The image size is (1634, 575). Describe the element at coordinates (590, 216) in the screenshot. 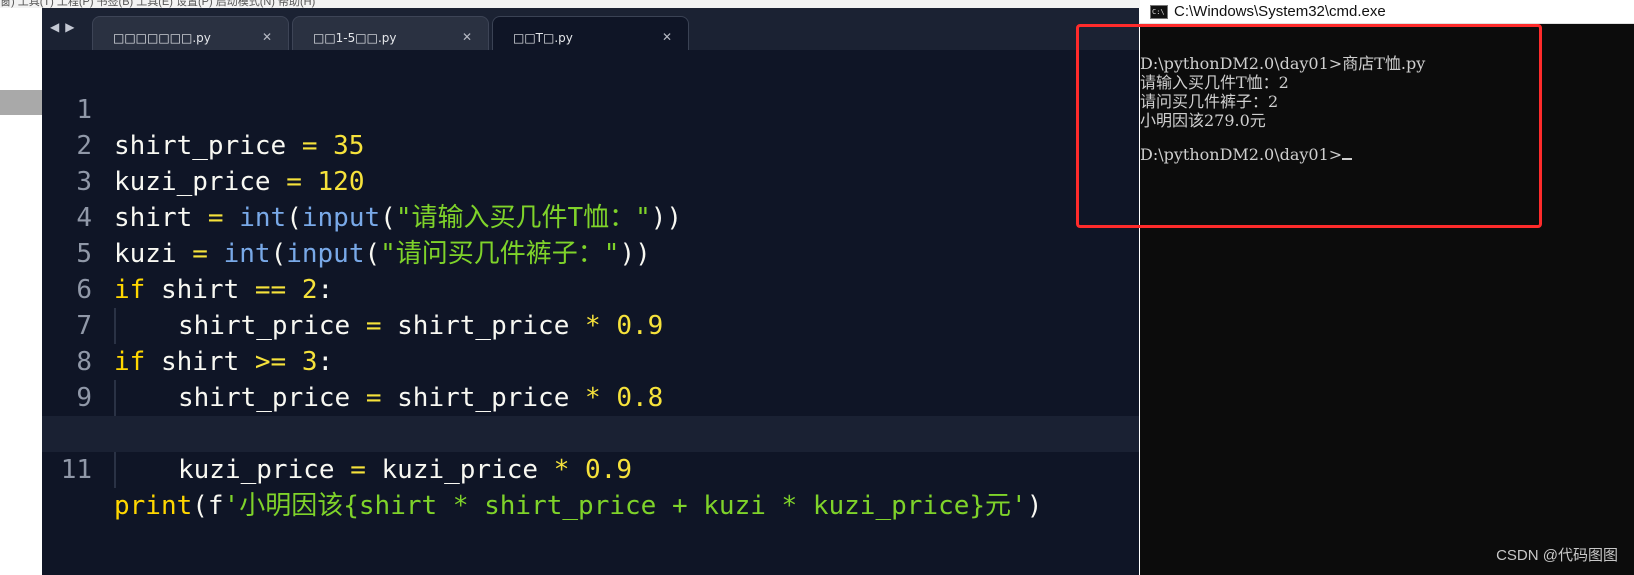

I see `code-line: 4 kuzi = int(input("请问买几件裤子："))` at that location.